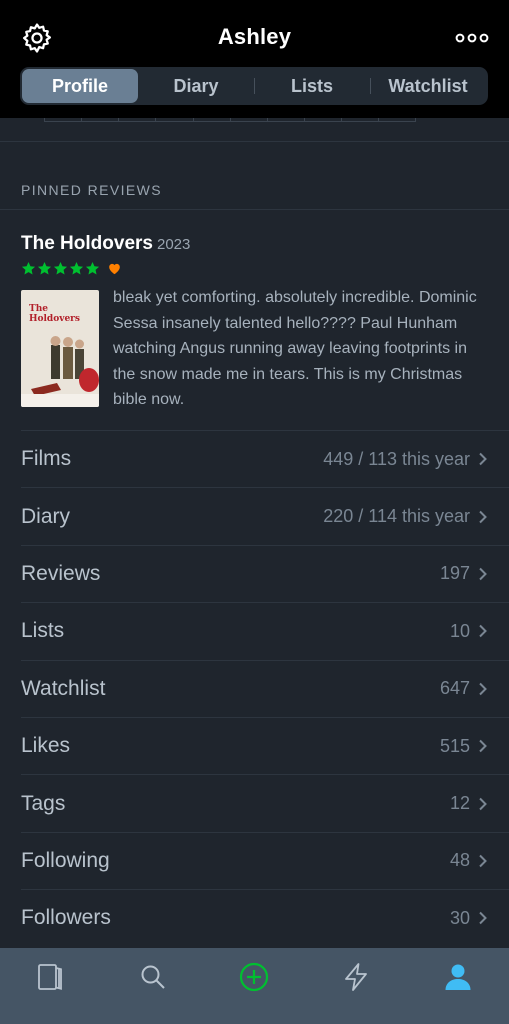  I want to click on tab-add, so click(255, 986).